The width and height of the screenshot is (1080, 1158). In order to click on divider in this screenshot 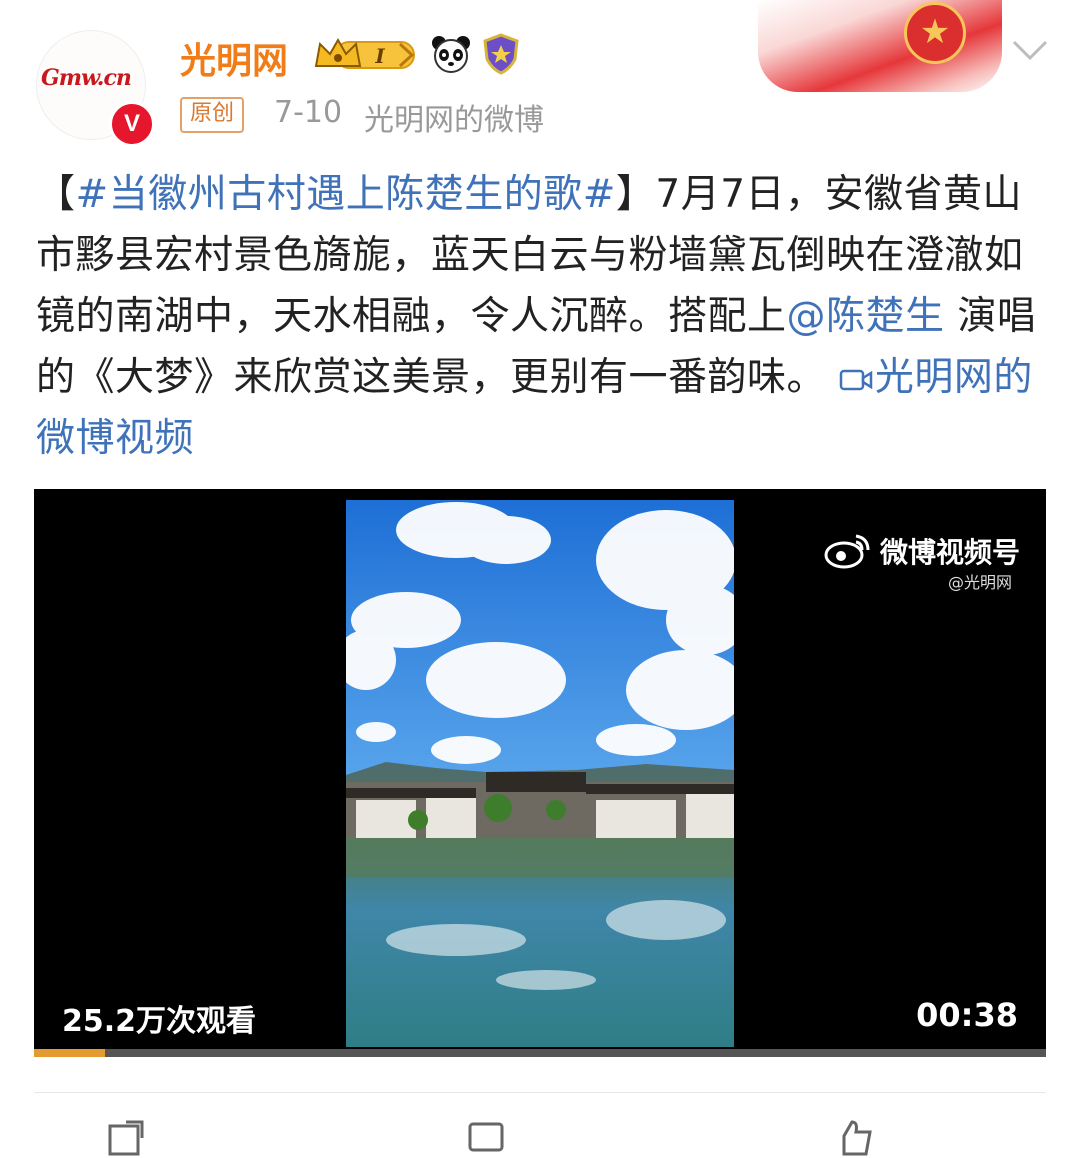, I will do `click(540, 1092)`.